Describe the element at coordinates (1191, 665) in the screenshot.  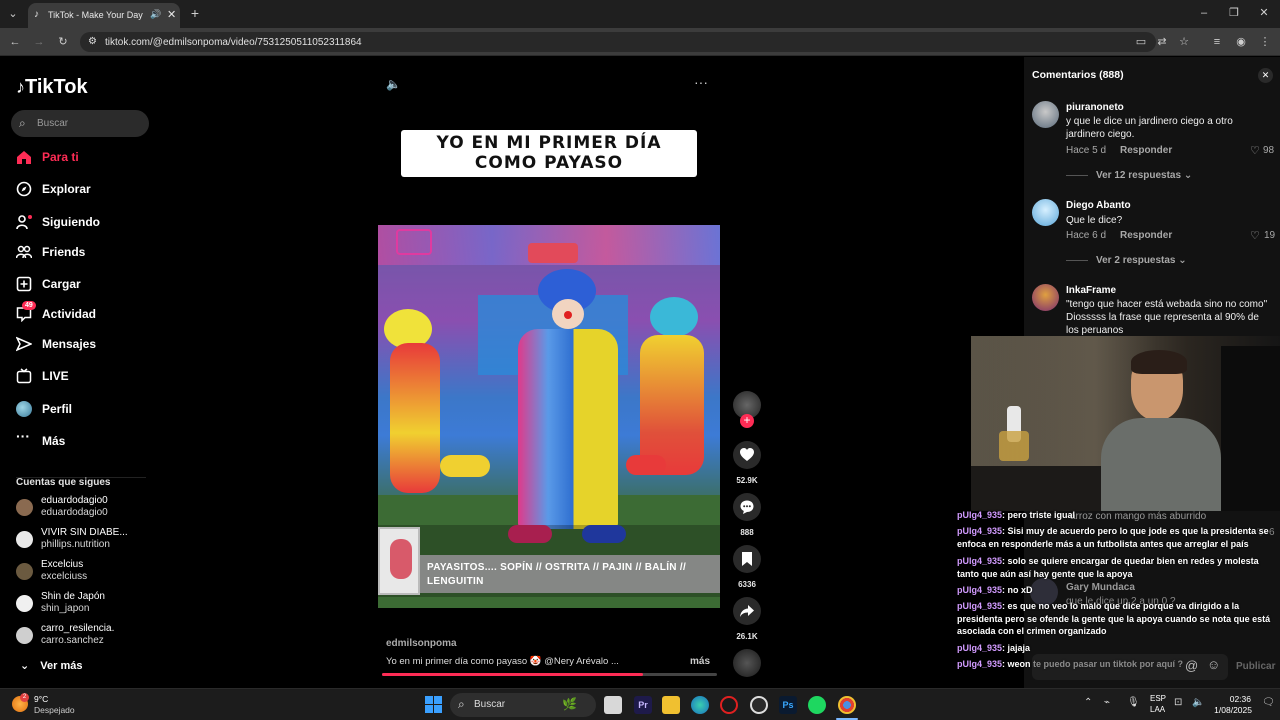
I see `mention-icon: @` at that location.